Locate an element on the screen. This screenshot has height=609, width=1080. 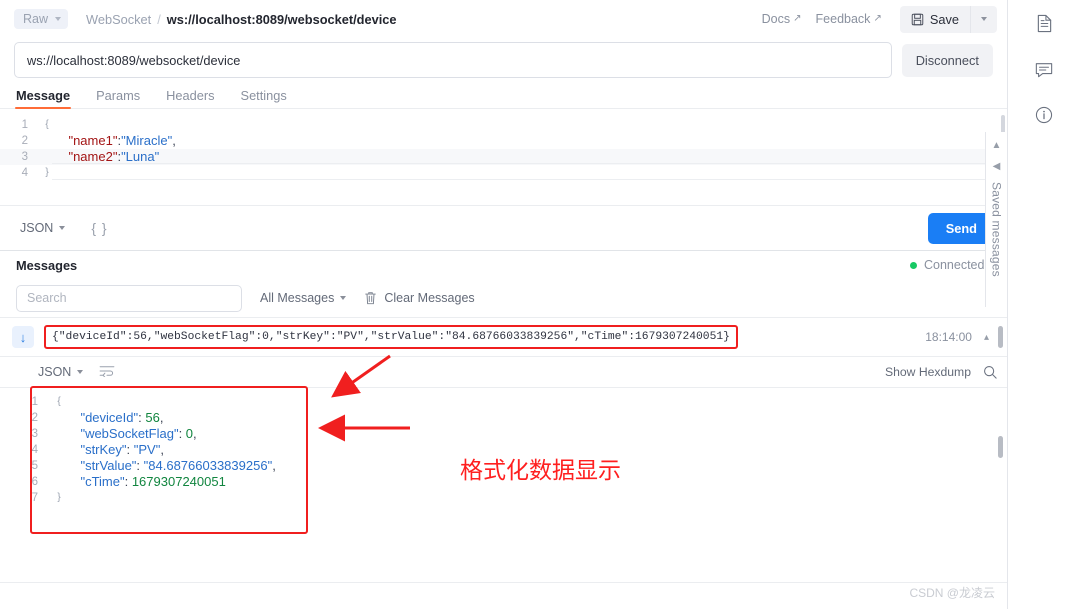
bottom-strip is located at coordinates (503, 595).